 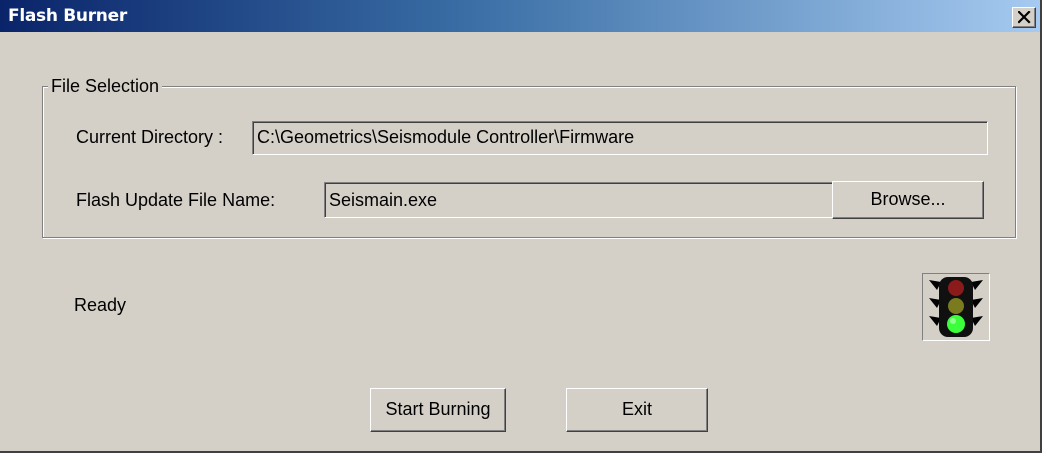 What do you see at coordinates (579, 200) in the screenshot?
I see `flash-update-file-input: Seismain.exe` at bounding box center [579, 200].